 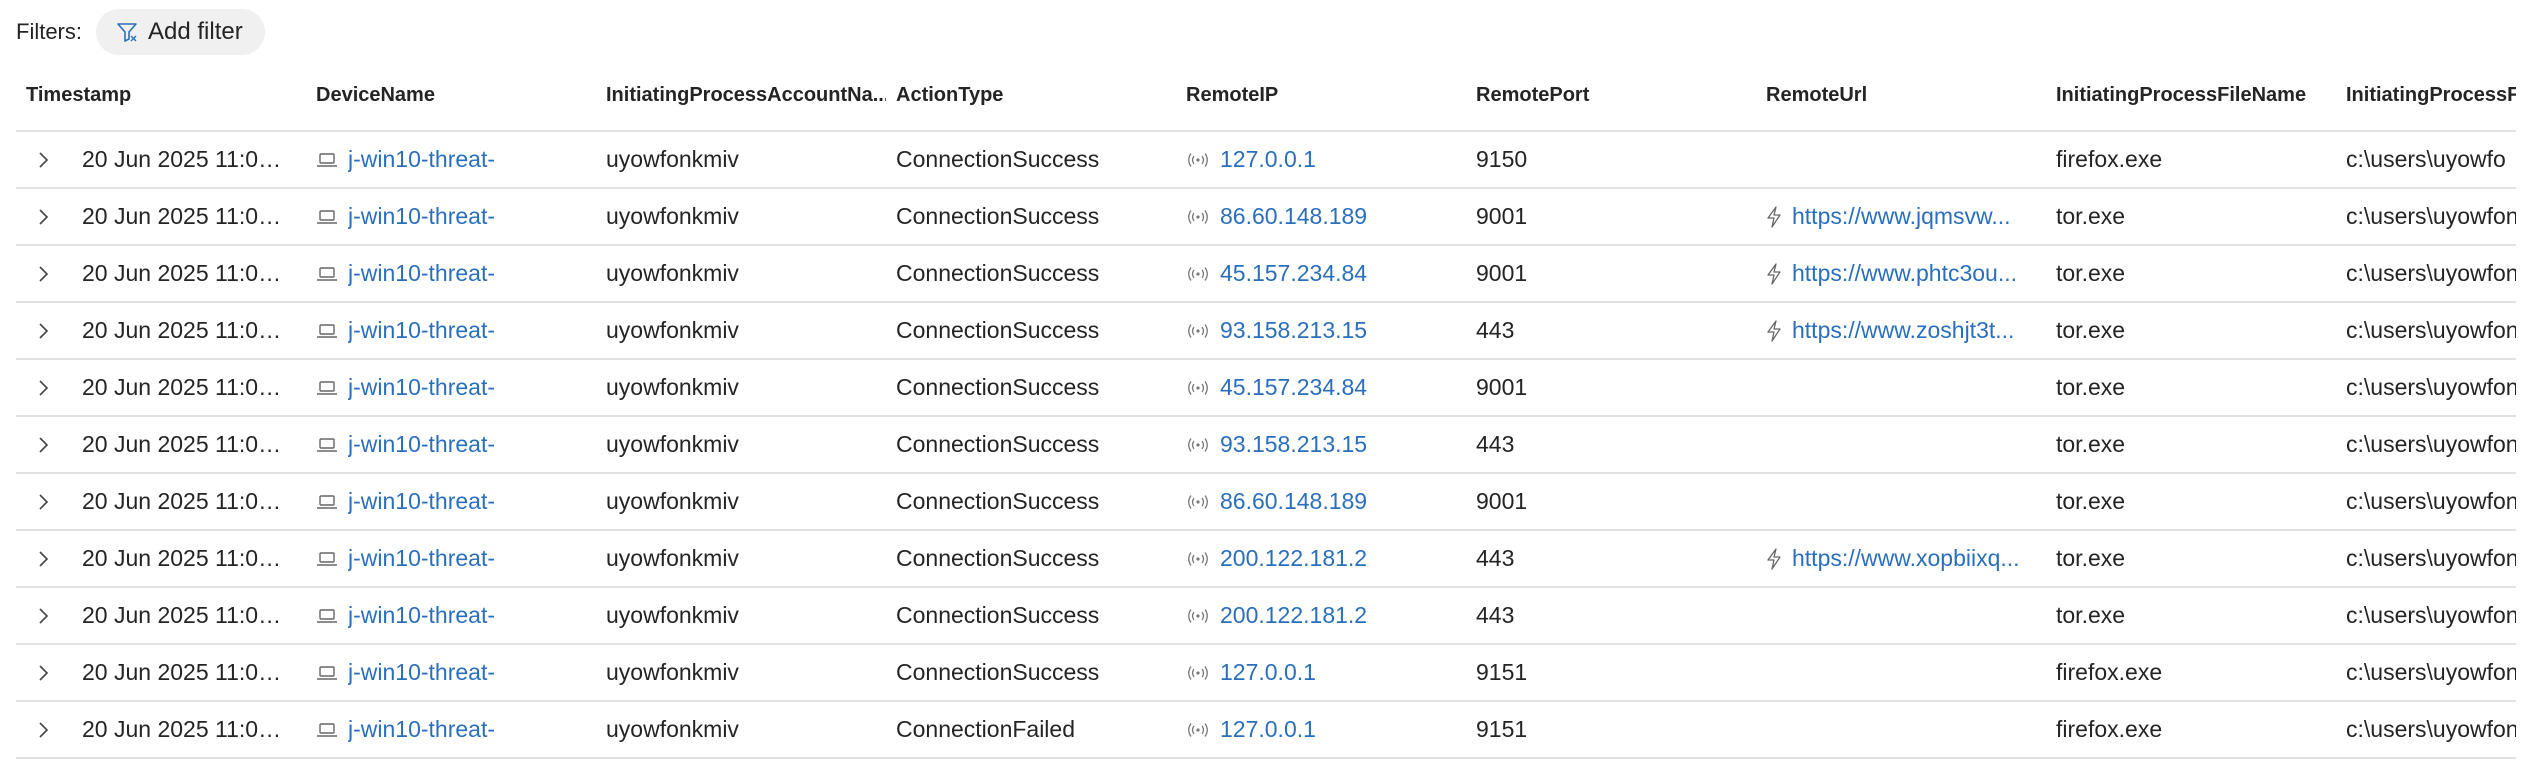 I want to click on column-header-filename: InitiatingProcessFileName, so click(x=2191, y=95).